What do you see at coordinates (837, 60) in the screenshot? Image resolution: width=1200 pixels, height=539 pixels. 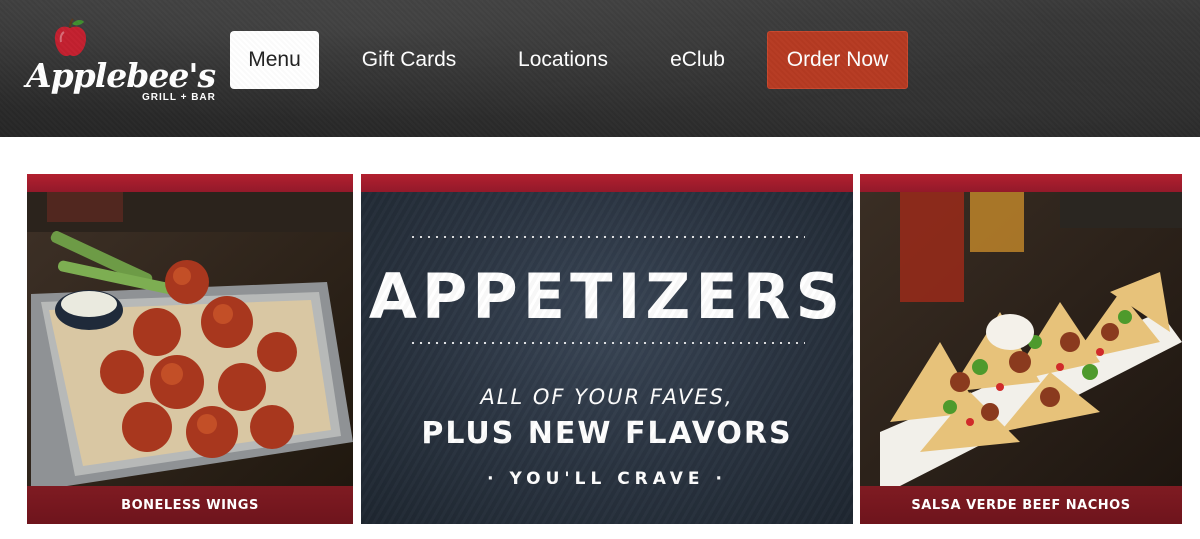 I see `order-now-button: Order Now` at bounding box center [837, 60].